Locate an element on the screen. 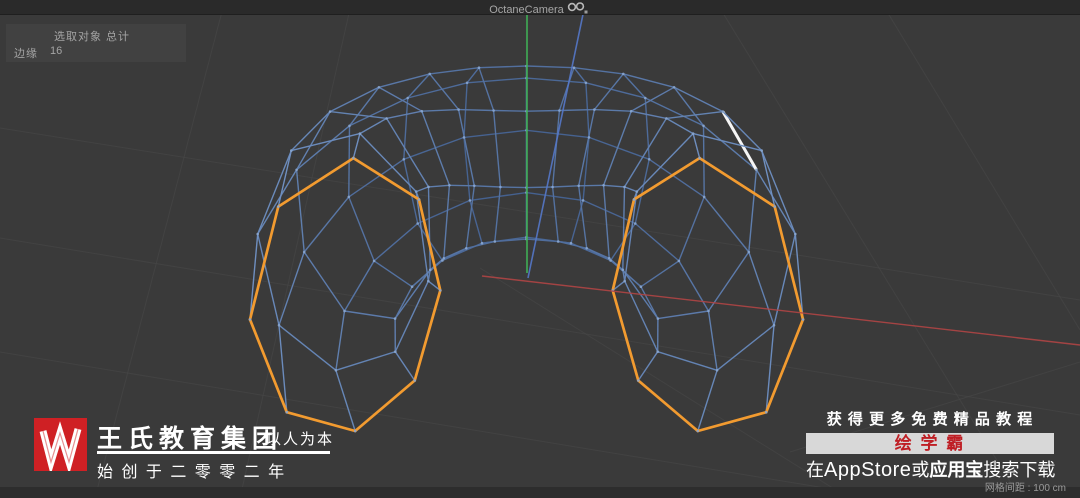 The width and height of the screenshot is (1080, 498). camera-icon is located at coordinates (579, 11).